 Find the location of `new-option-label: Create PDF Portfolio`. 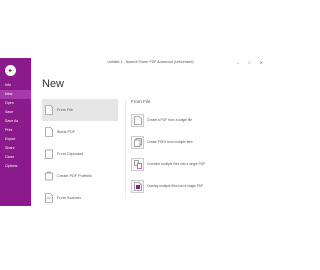

new-option-label: Create PDF Portfolio is located at coordinates (75, 176).